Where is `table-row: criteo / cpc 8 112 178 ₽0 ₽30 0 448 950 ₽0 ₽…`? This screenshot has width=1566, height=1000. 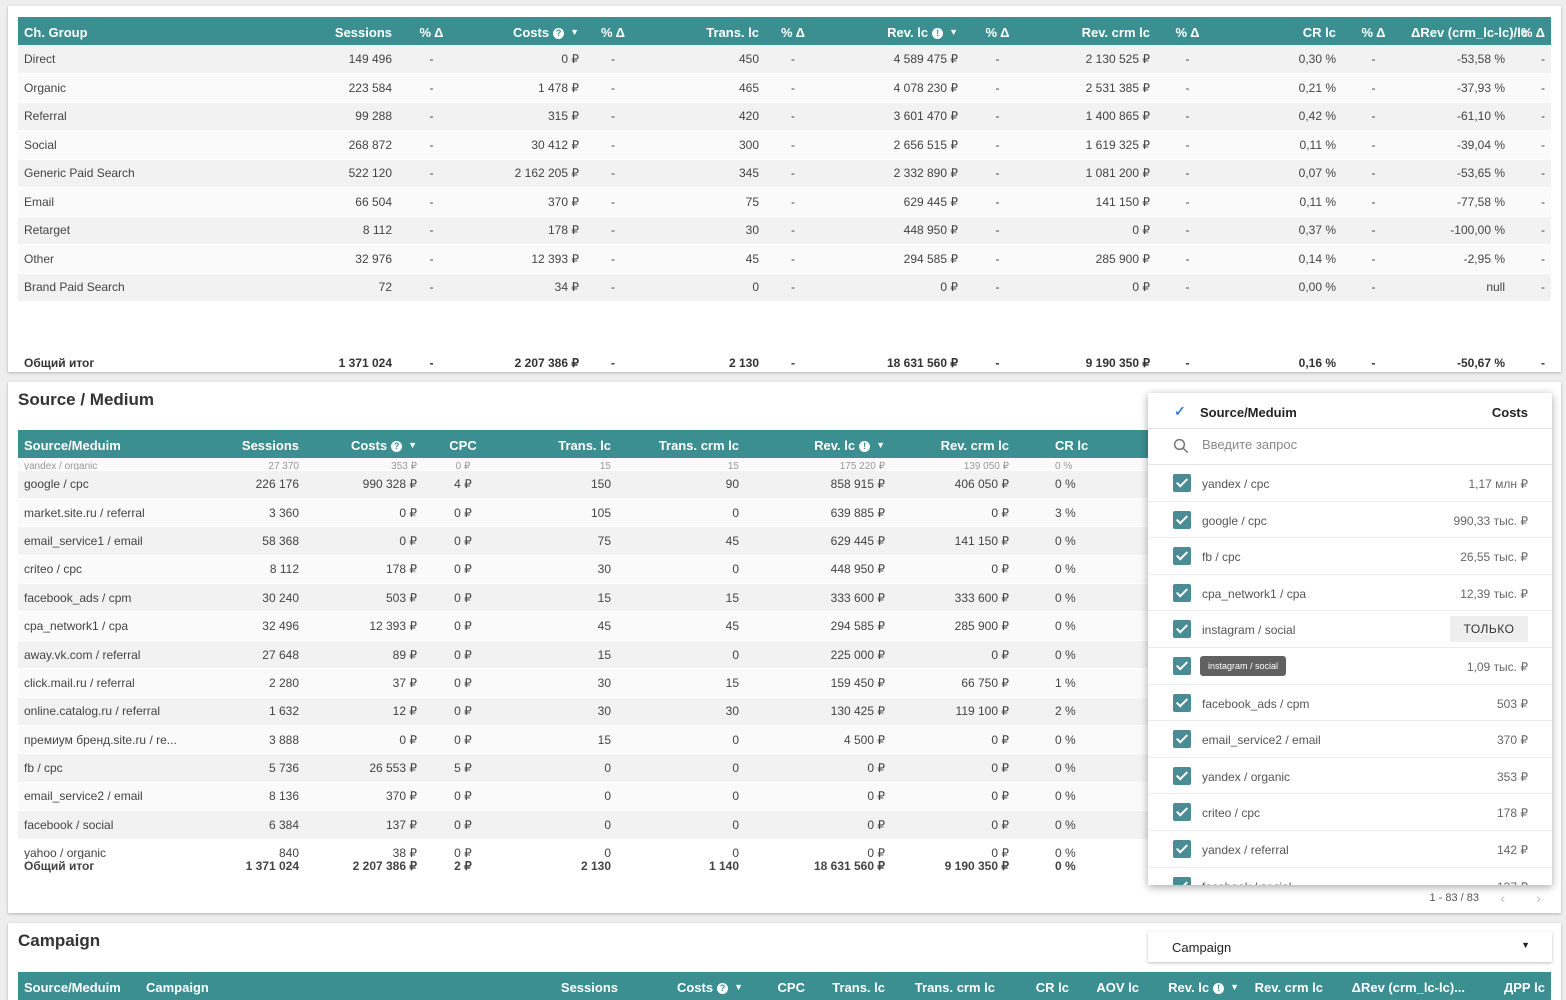
table-row: criteo / cpc 8 112 178 ₽0 ₽30 0 448 950 ₽0 ₽… is located at coordinates (588, 570).